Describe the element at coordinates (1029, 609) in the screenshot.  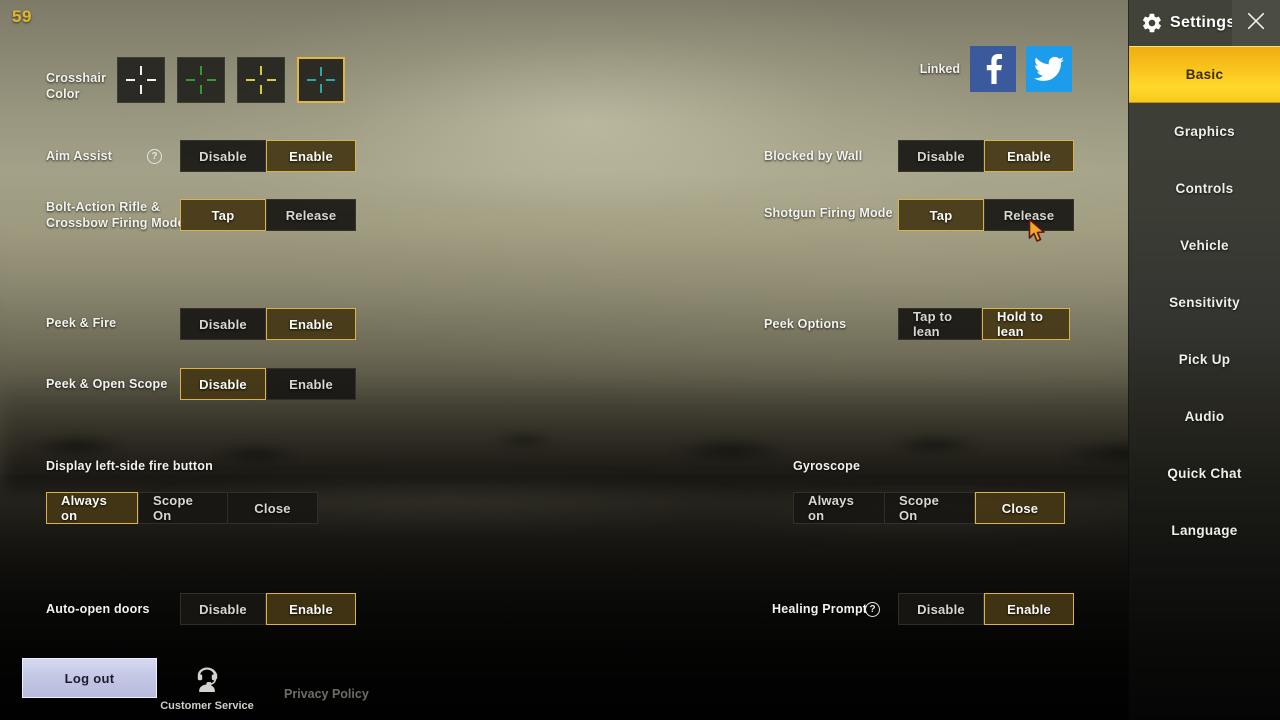
I see `option-healing_prompt-enable: Enable` at that location.